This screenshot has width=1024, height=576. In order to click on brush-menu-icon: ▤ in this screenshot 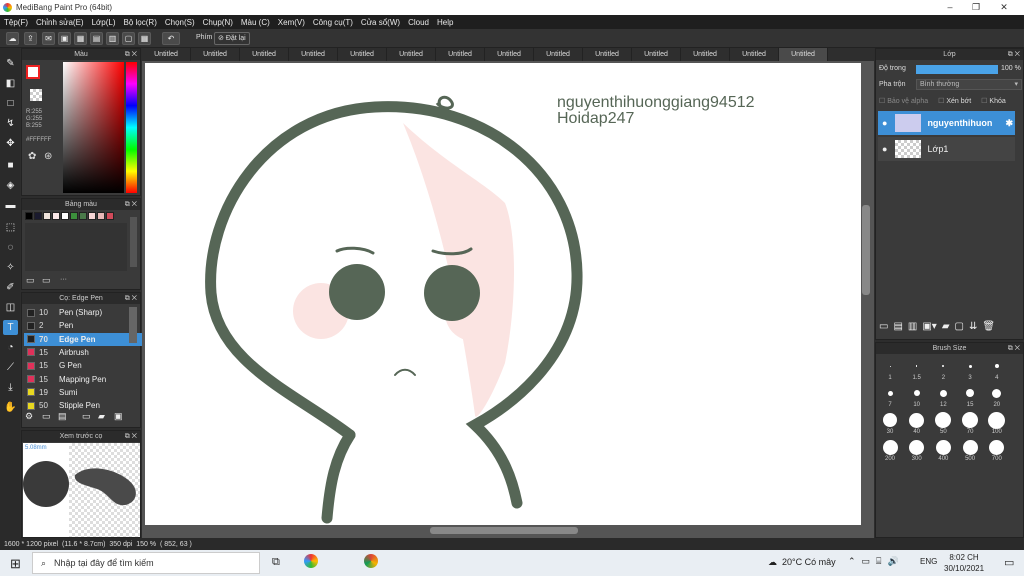, I will do `click(62, 416)`.